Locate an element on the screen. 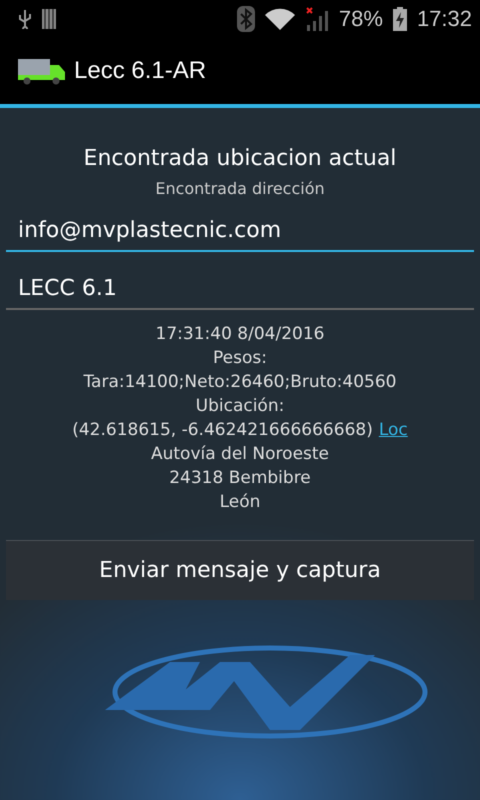  sd-card-icon is located at coordinates (49, 19).